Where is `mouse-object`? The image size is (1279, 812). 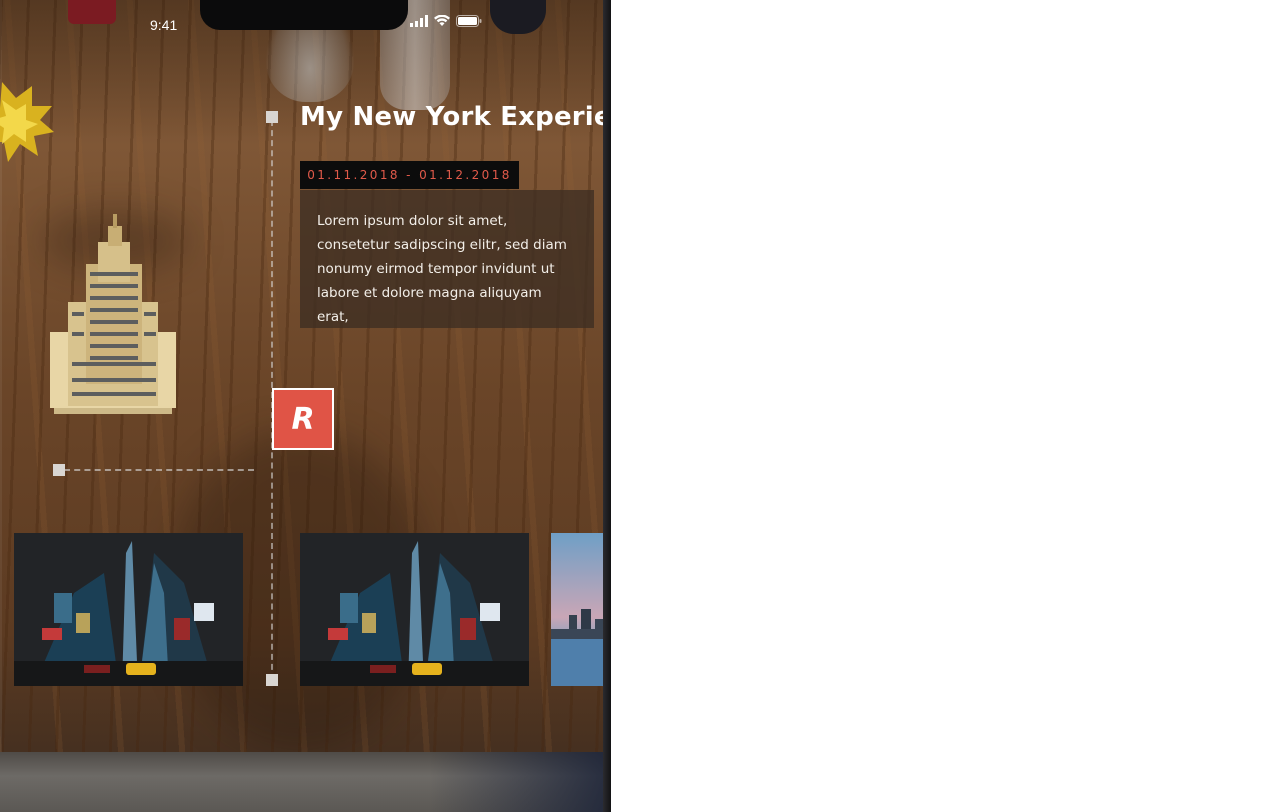 mouse-object is located at coordinates (518, 17).